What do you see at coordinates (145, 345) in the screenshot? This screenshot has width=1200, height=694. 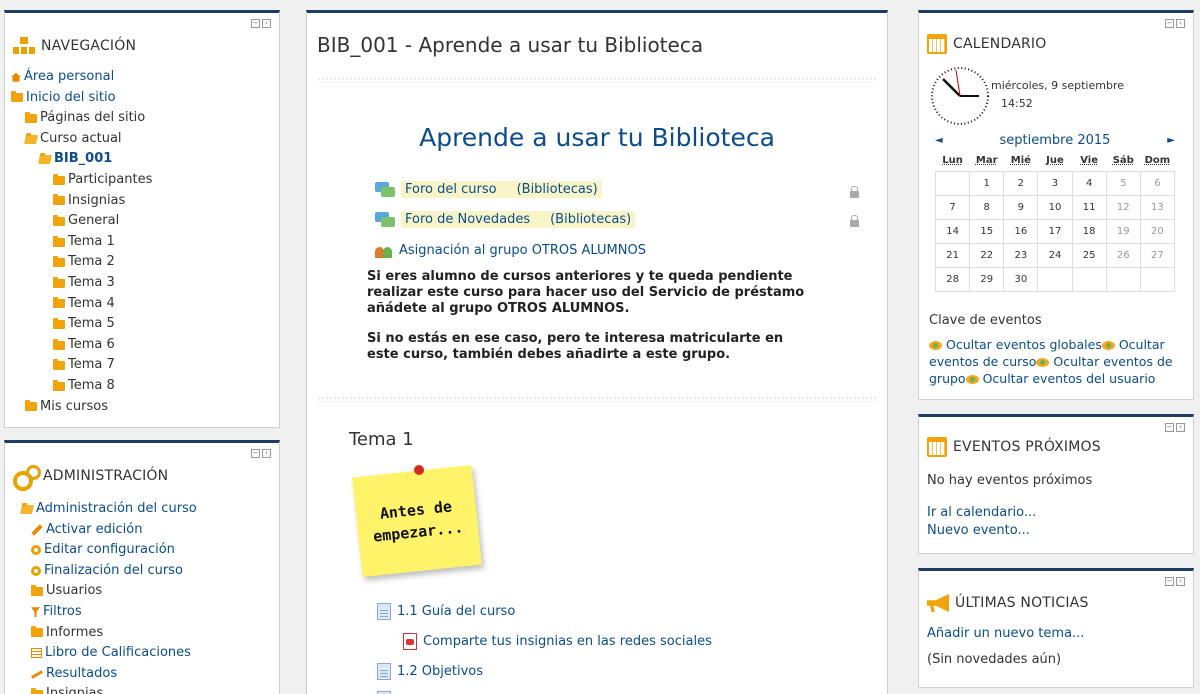 I see `tree-item: Tema 6` at bounding box center [145, 345].